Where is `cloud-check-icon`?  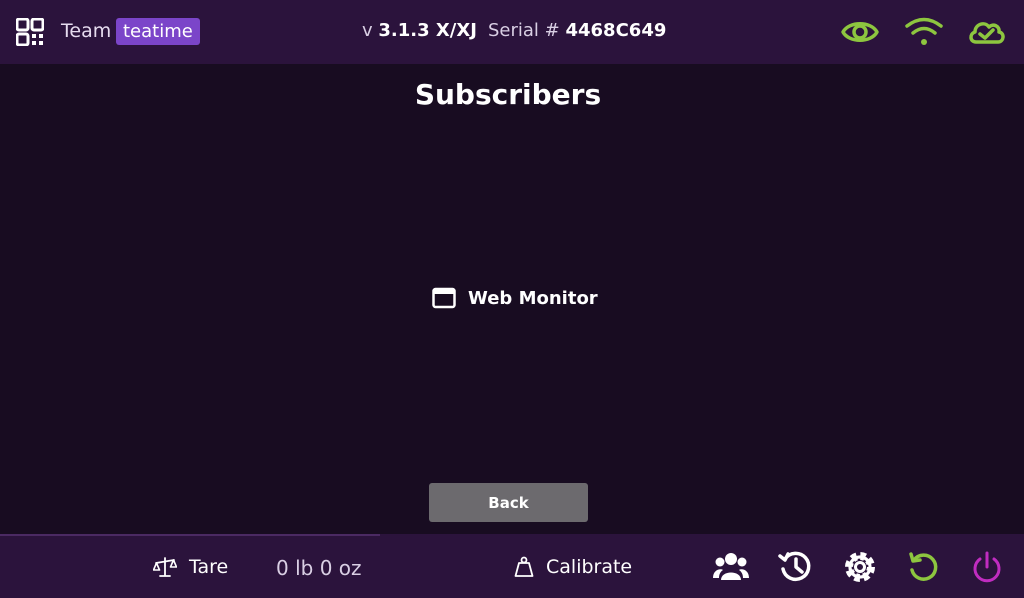 cloud-check-icon is located at coordinates (986, 32).